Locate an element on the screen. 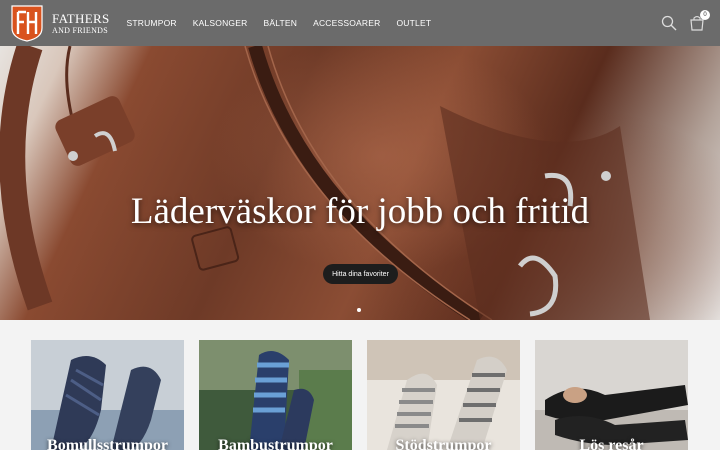 Image resolution: width=720 pixels, height=450 pixels. logo-shield-icon is located at coordinates (27, 23).